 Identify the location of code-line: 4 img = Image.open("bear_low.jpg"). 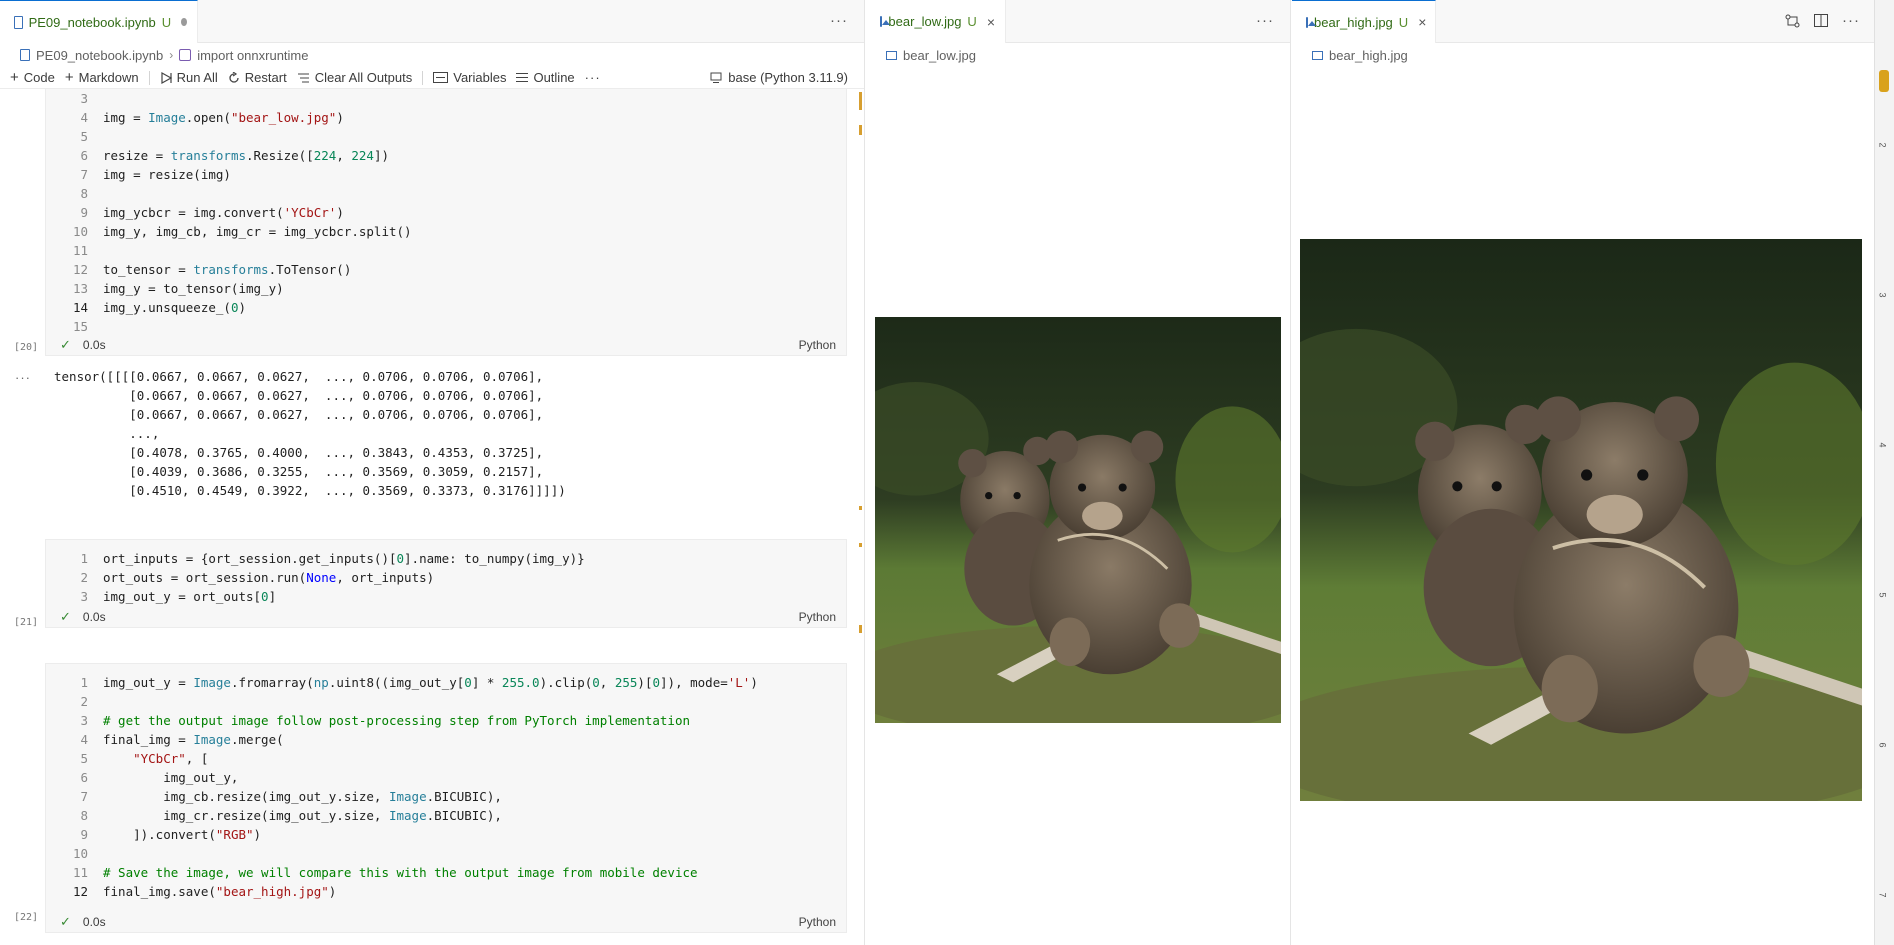
(446, 117).